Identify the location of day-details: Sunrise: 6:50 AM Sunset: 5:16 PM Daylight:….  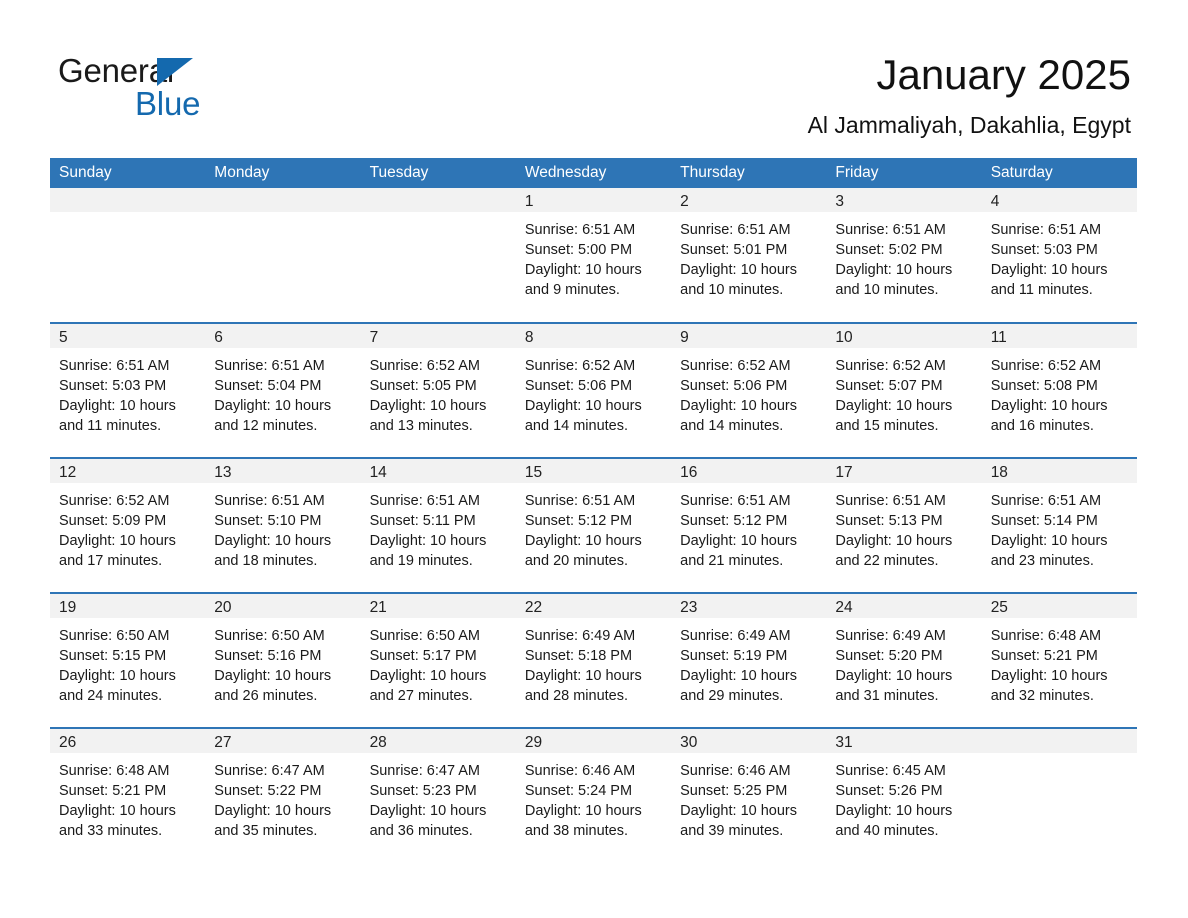
(282, 662).